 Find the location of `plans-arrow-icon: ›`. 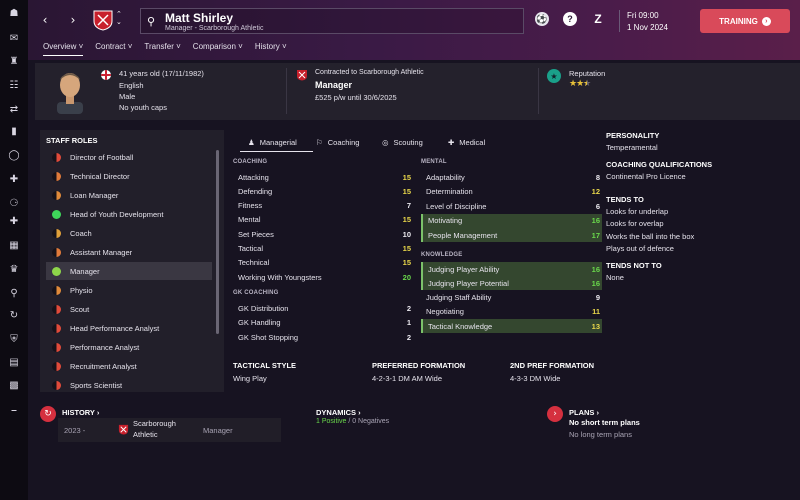

plans-arrow-icon: › is located at coordinates (555, 414).